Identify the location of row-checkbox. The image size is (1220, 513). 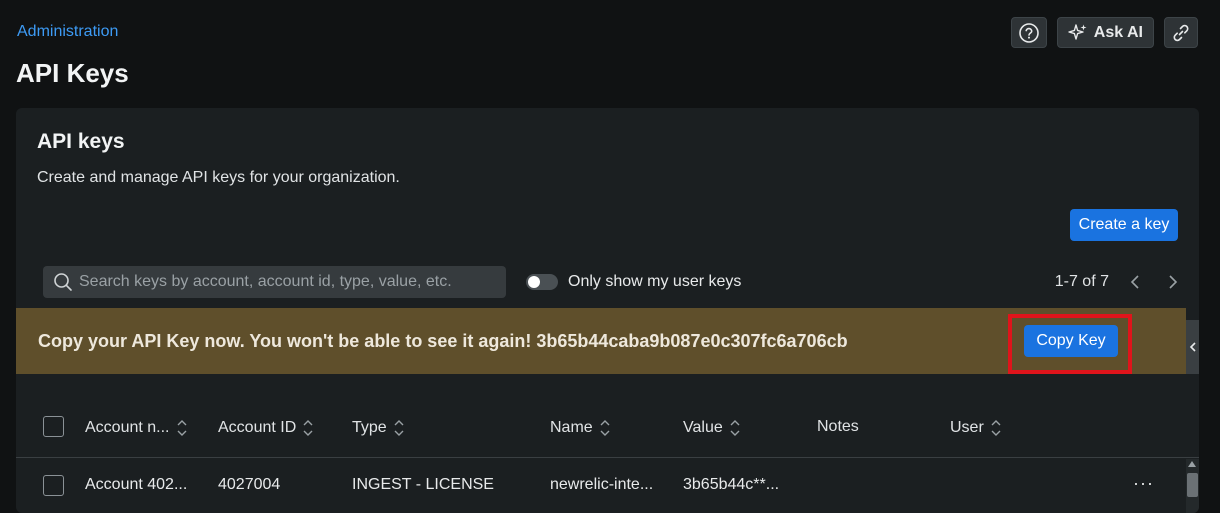
(53, 485).